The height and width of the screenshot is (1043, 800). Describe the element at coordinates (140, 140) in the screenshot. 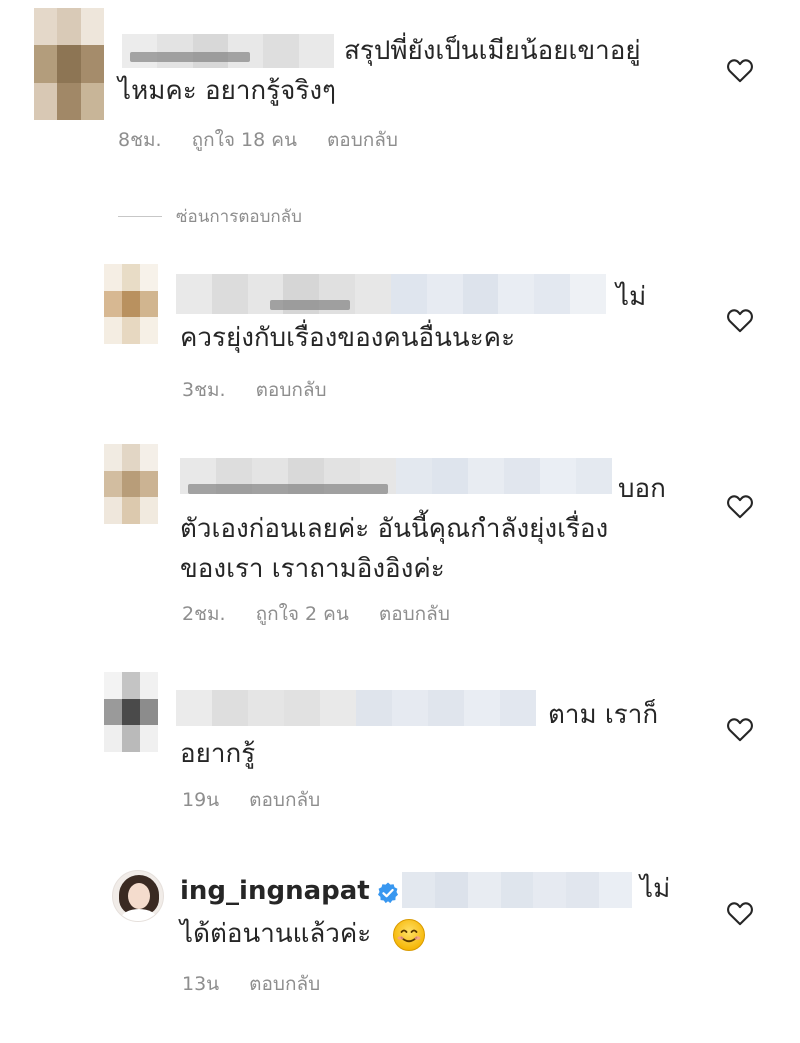

I see `comment-time: 8ชม.` at that location.